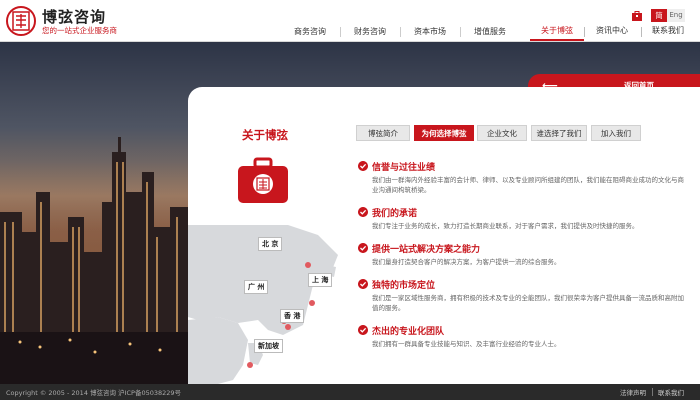 Image resolution: width=700 pixels, height=400 pixels. Describe the element at coordinates (79, 30) in the screenshot. I see `brand-slogan: 您的一站式企业服务商` at that location.